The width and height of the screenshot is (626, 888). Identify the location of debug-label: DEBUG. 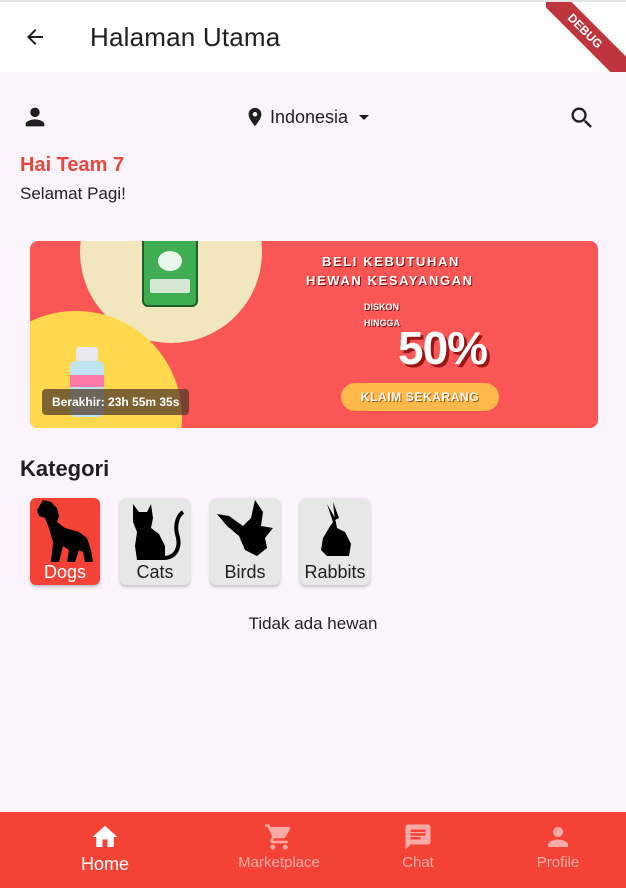
(586, 42).